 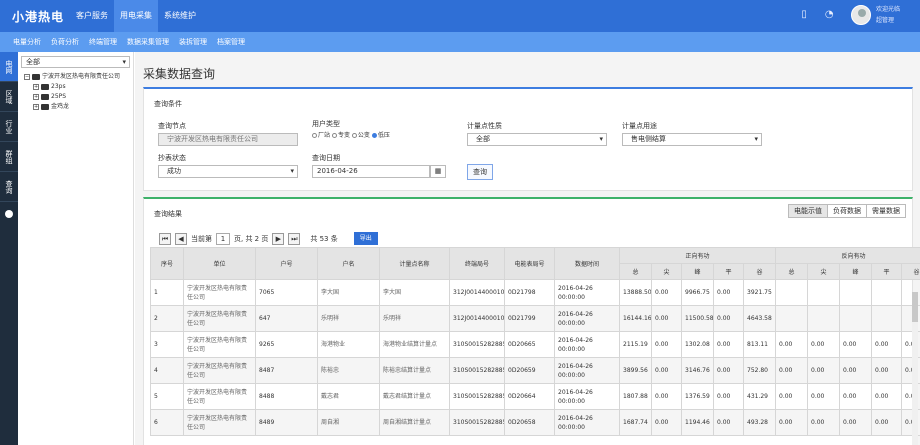 I want to click on radio-public-label: 公变, so click(x=363, y=135).